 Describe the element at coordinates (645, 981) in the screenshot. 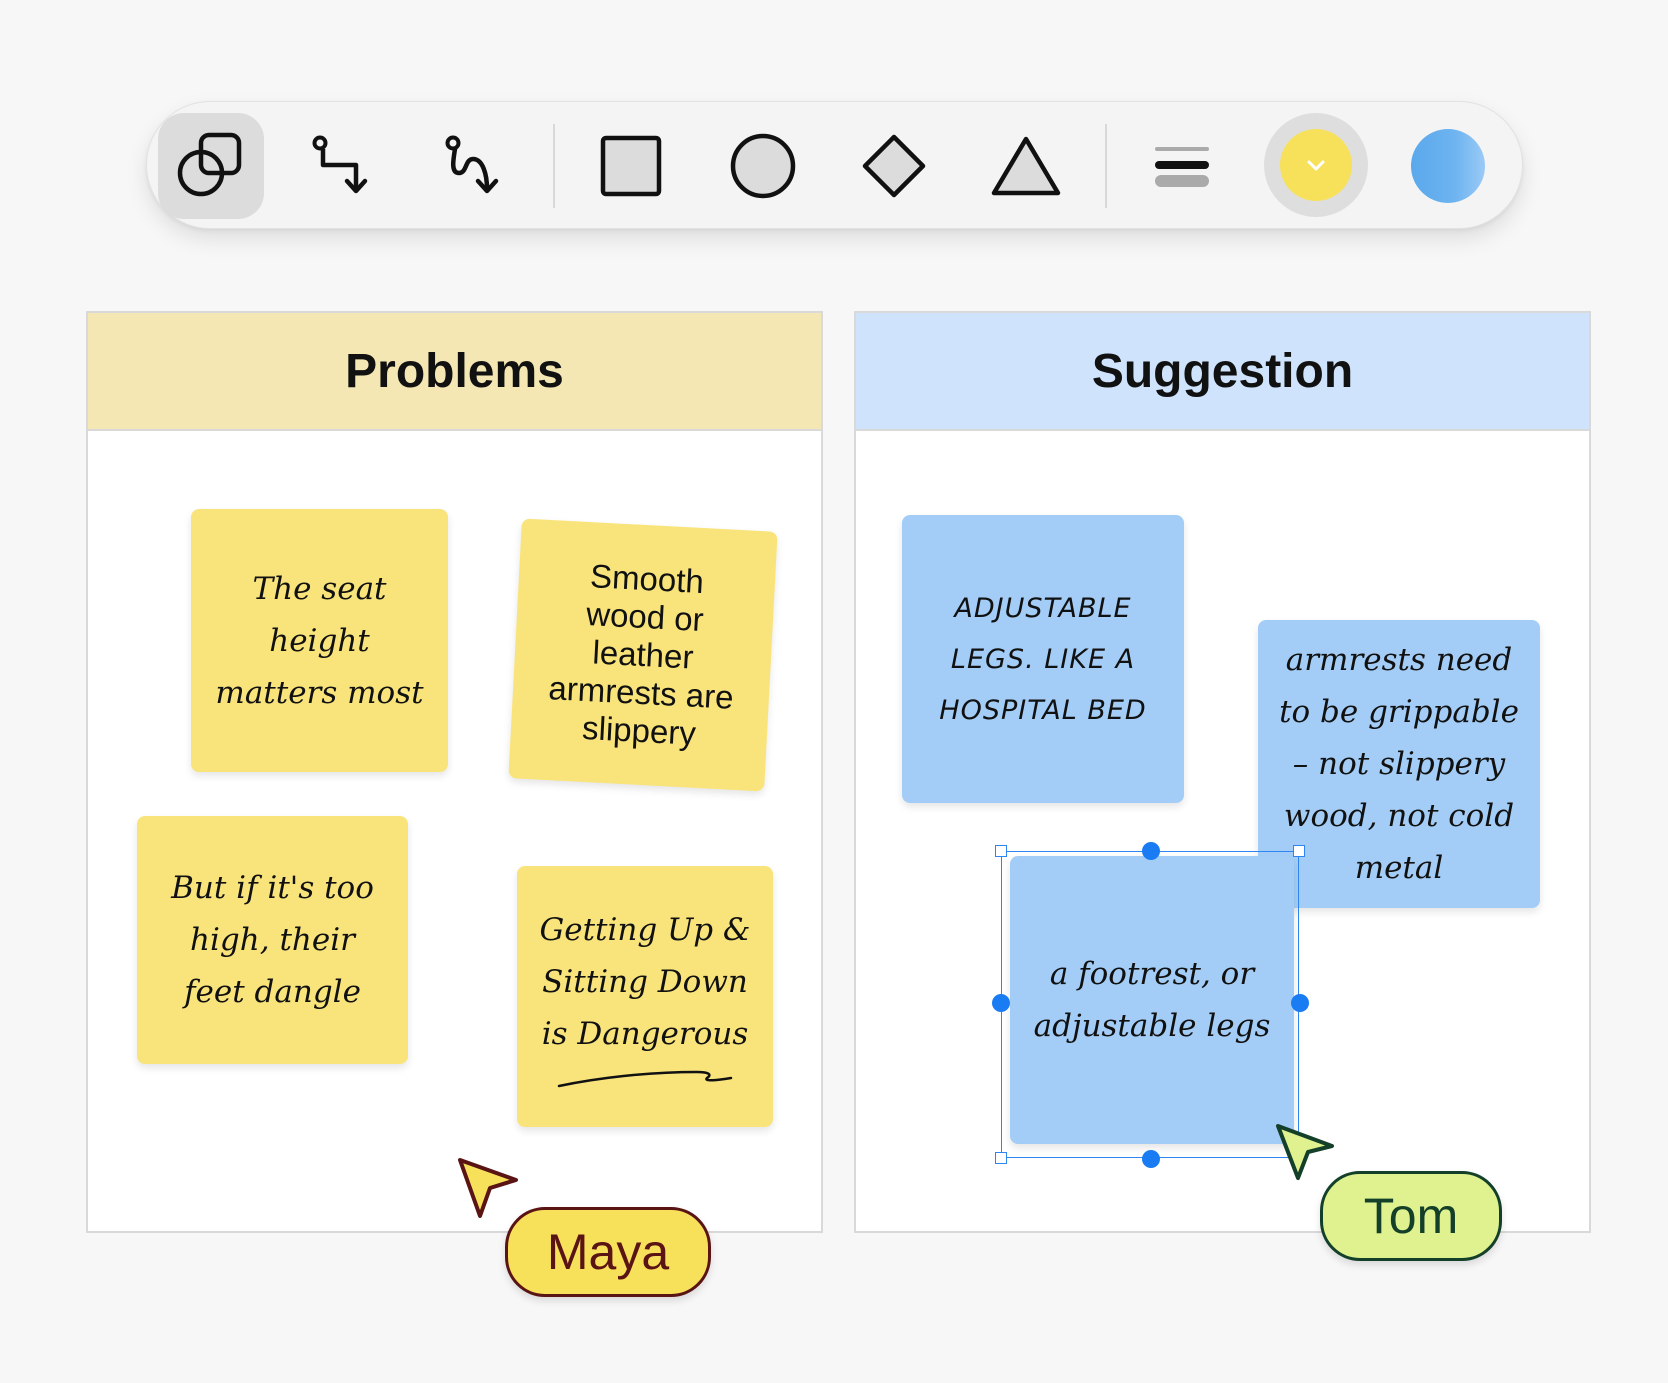

I see `sticky-note-text: Getting Up & Sitting Down is Dangerous` at that location.